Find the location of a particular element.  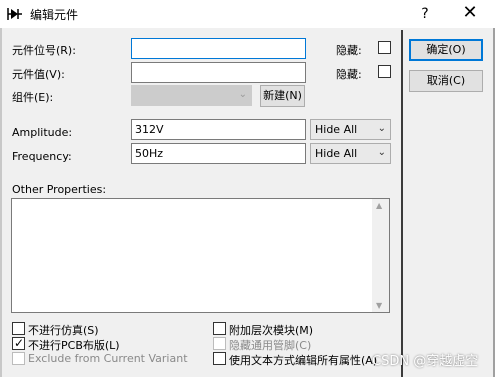

value-input is located at coordinates (218, 72).